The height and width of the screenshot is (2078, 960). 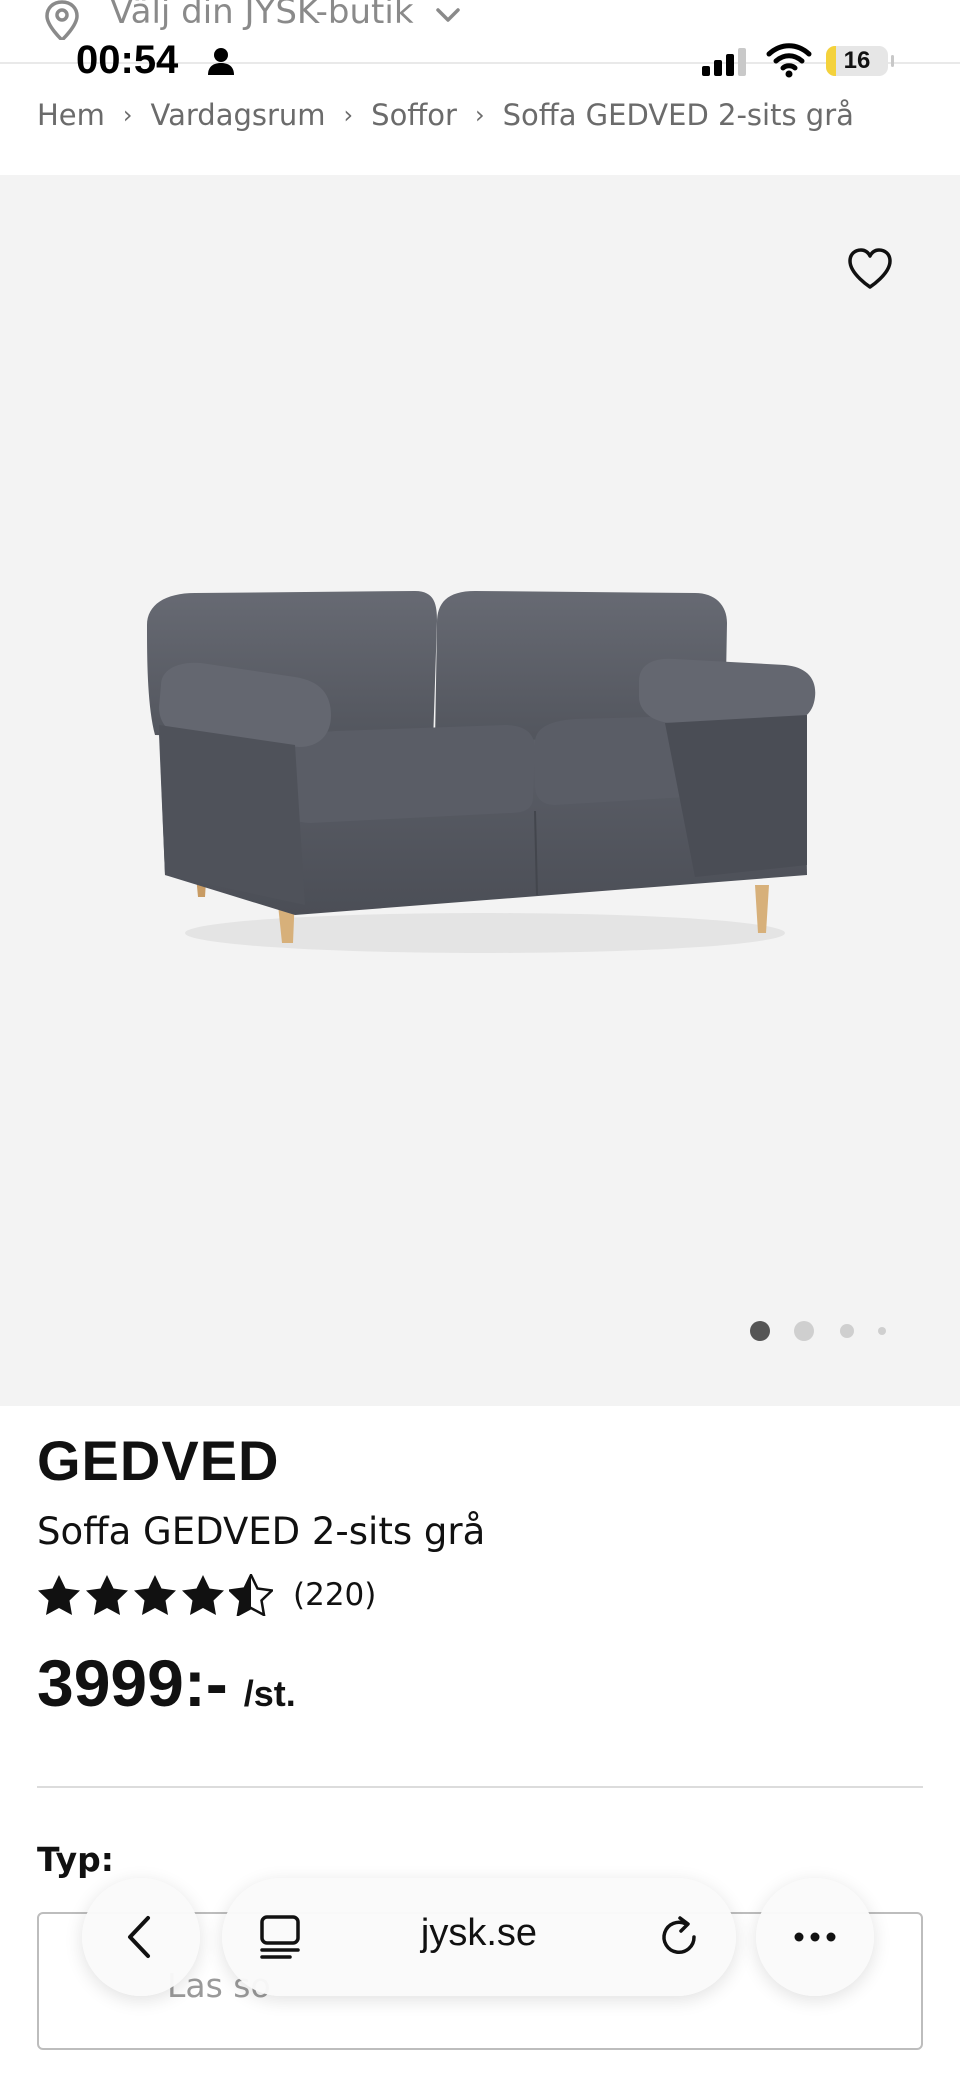 I want to click on back-button, so click(x=141, y=1937).